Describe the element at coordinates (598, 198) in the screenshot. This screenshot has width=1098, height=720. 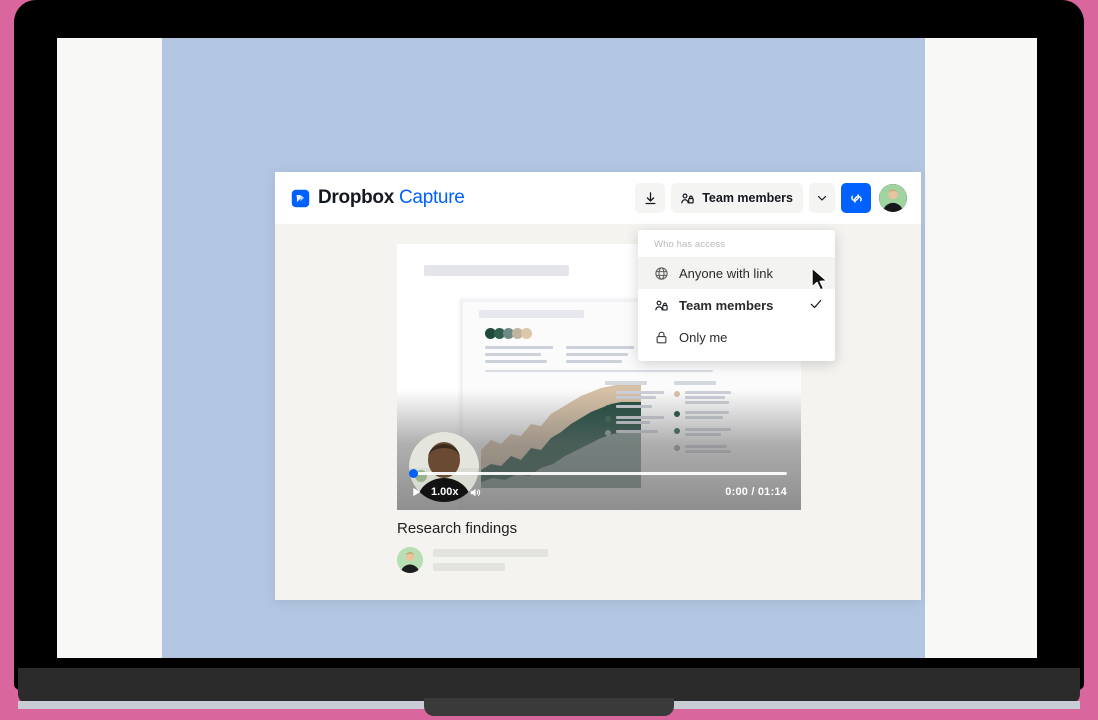
I see `app-header: Dropbox Capture Team members` at that location.